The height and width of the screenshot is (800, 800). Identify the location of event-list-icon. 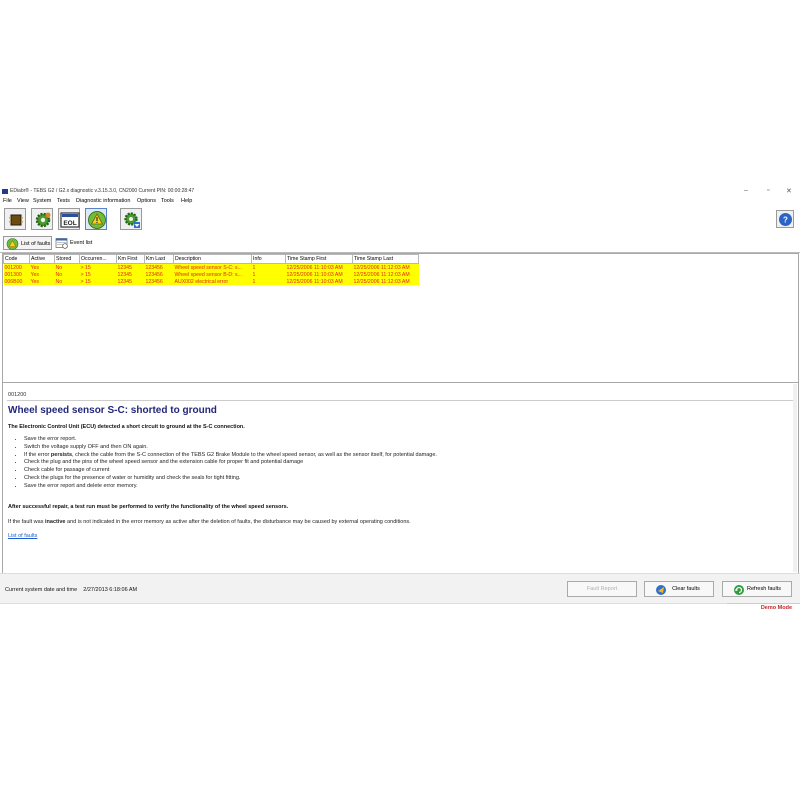
(61, 243).